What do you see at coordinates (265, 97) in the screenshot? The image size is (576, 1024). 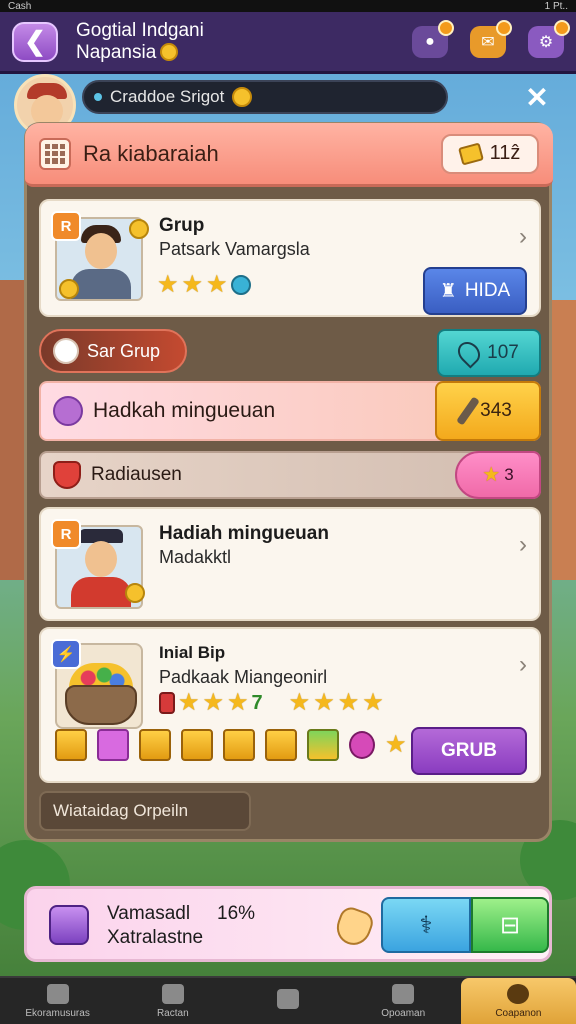 I see `player-name-bar: Craddoe Srigot` at bounding box center [265, 97].